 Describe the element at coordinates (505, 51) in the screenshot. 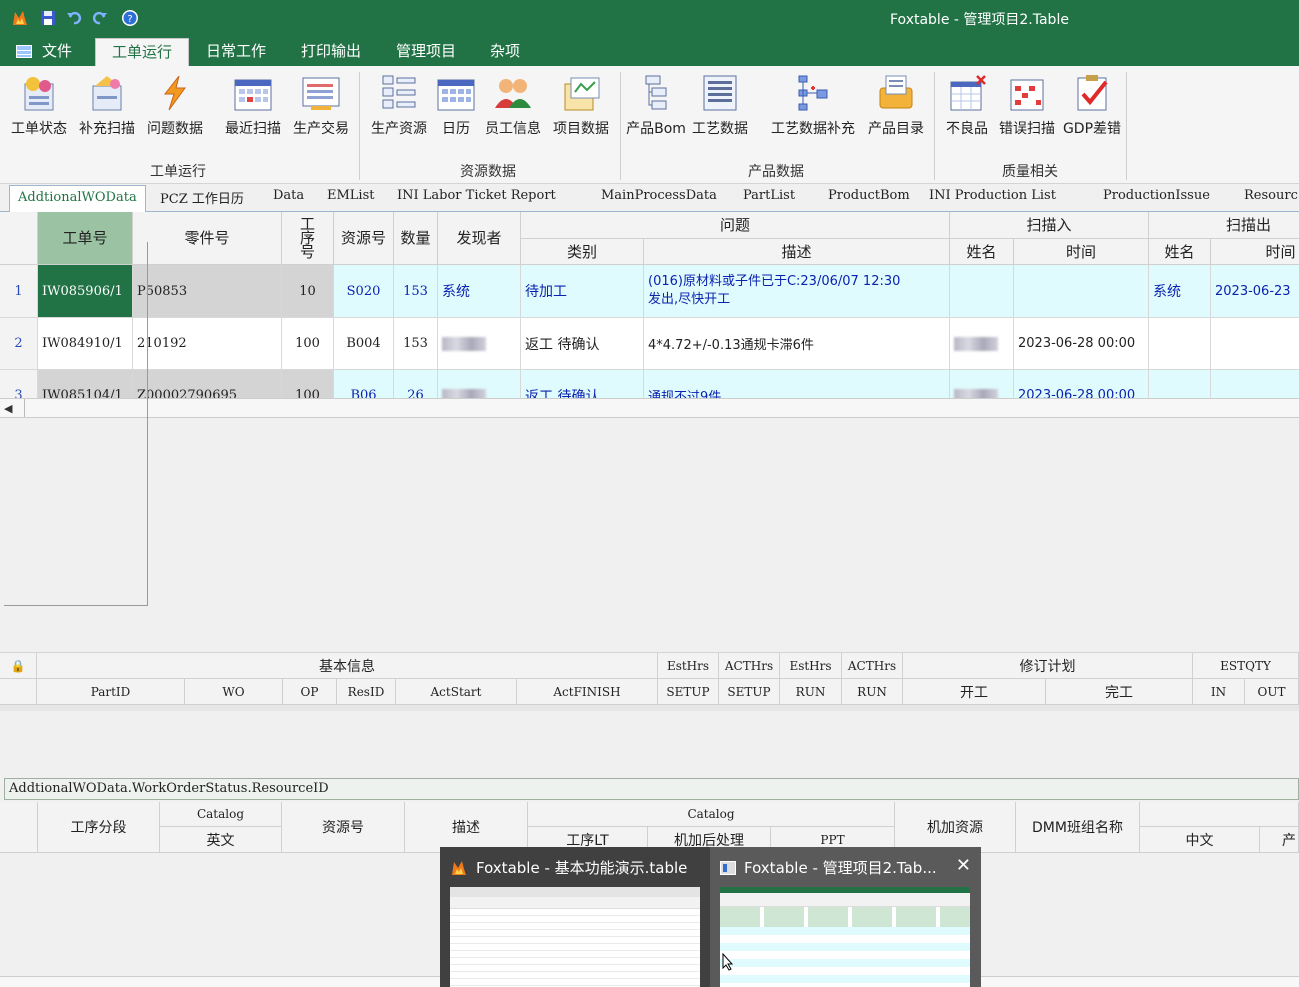

I see `menu-misc: 杂项` at that location.